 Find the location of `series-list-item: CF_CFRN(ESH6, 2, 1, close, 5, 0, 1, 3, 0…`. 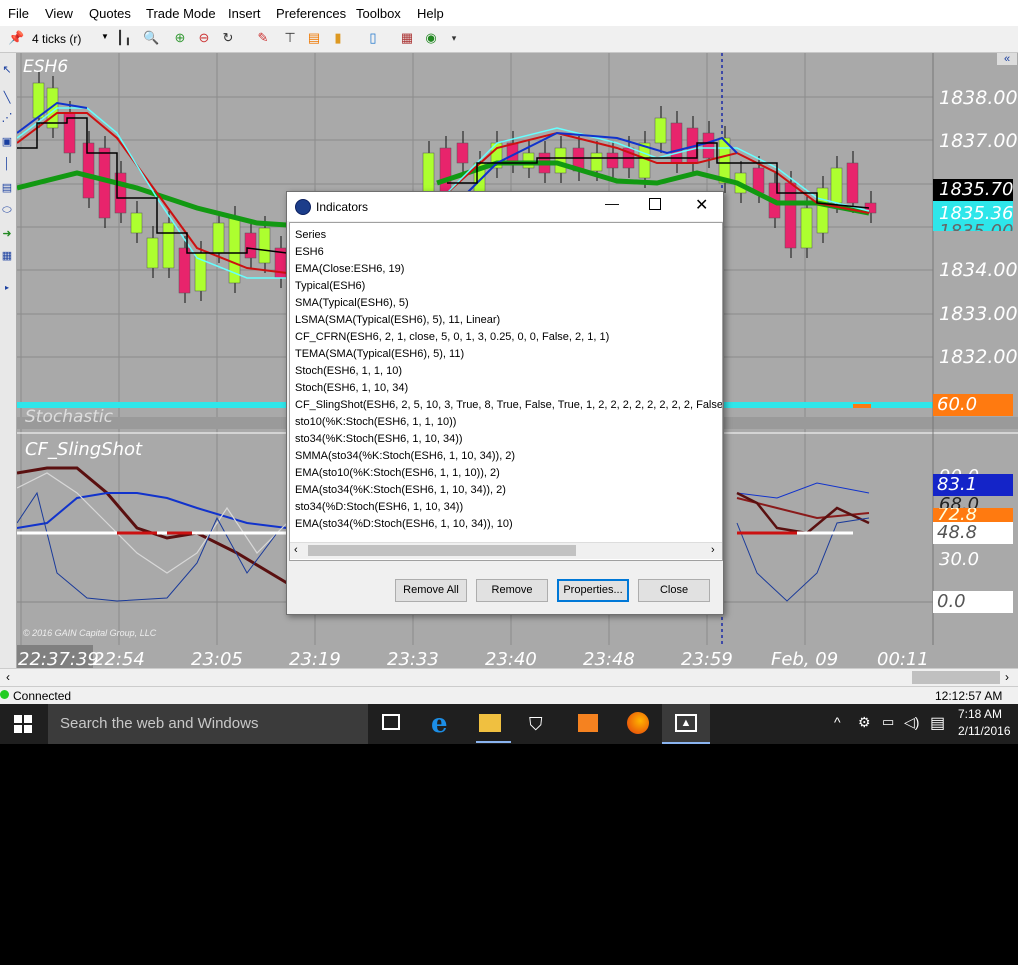

series-list-item: CF_CFRN(ESH6, 2, 1, close, 5, 0, 1, 3, 0… is located at coordinates (452, 337).